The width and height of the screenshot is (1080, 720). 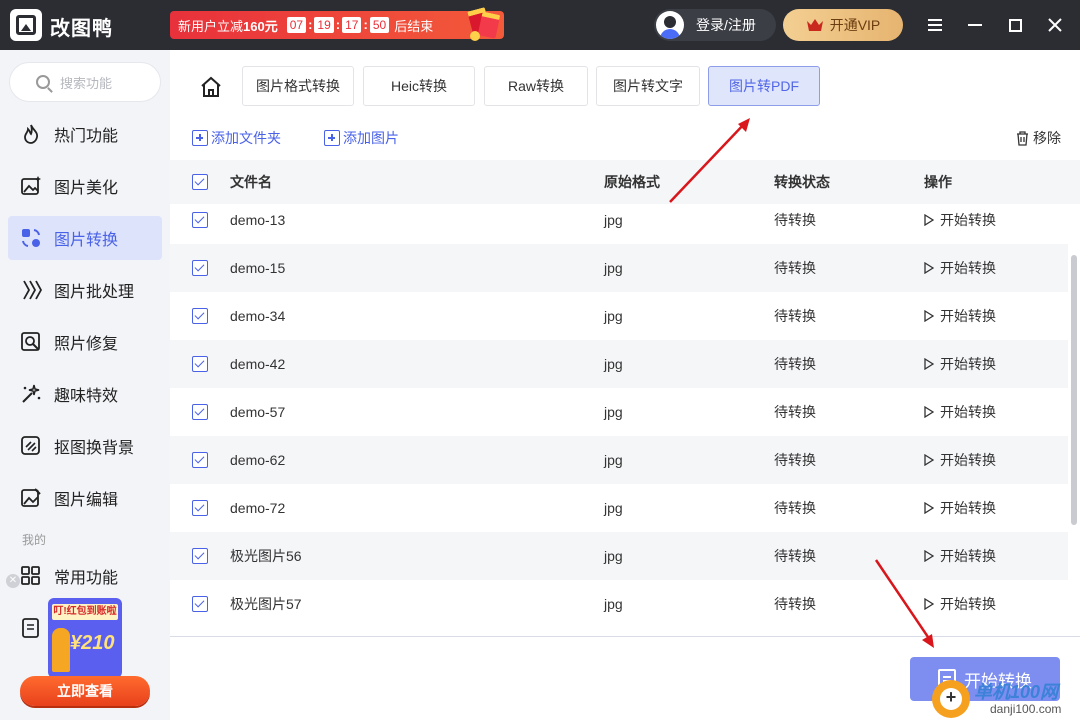 I want to click on tab-image-to-pdf: 图片转PDF, so click(x=764, y=86).